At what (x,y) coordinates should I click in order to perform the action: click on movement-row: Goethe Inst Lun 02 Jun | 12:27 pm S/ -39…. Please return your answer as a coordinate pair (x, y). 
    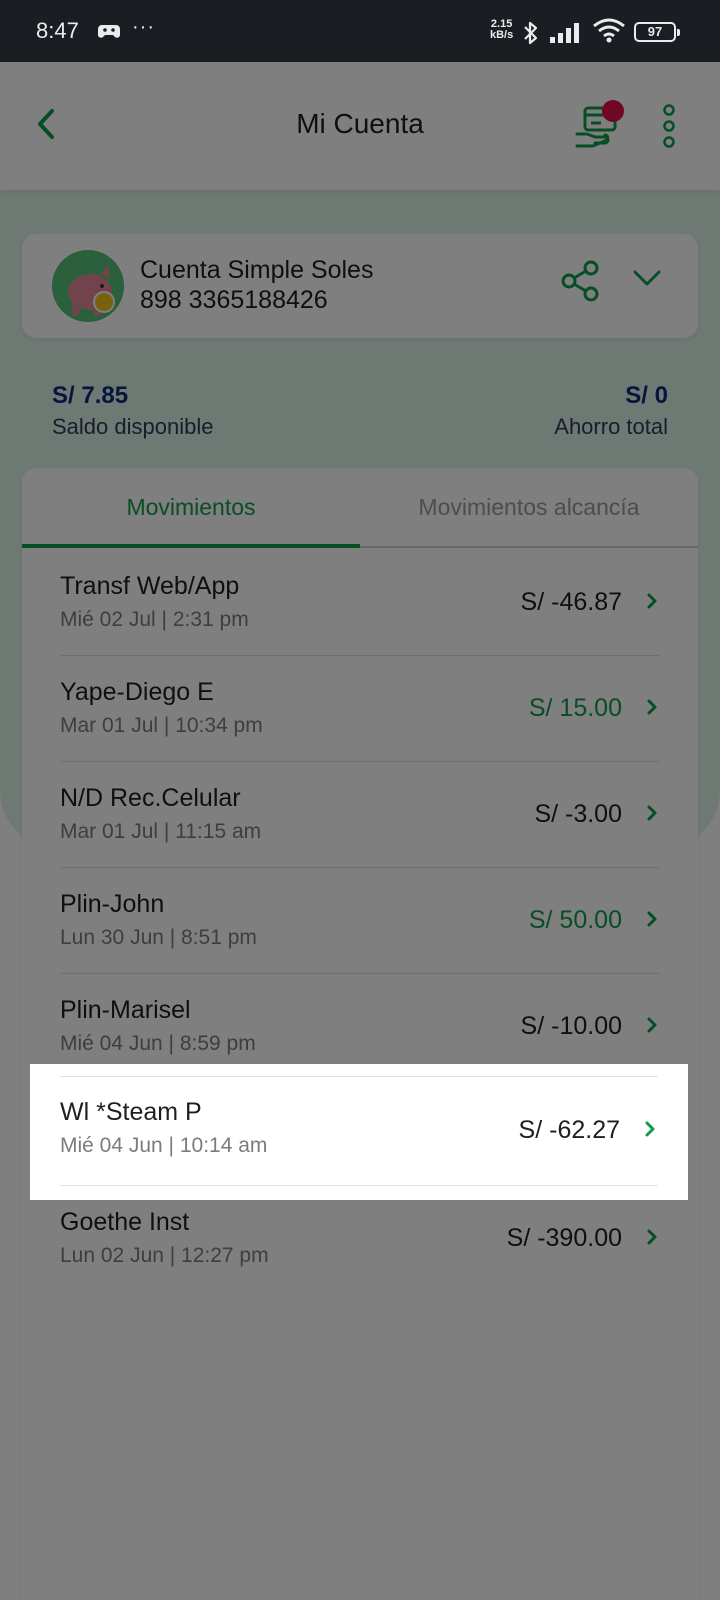
    Looking at the image, I should click on (360, 1239).